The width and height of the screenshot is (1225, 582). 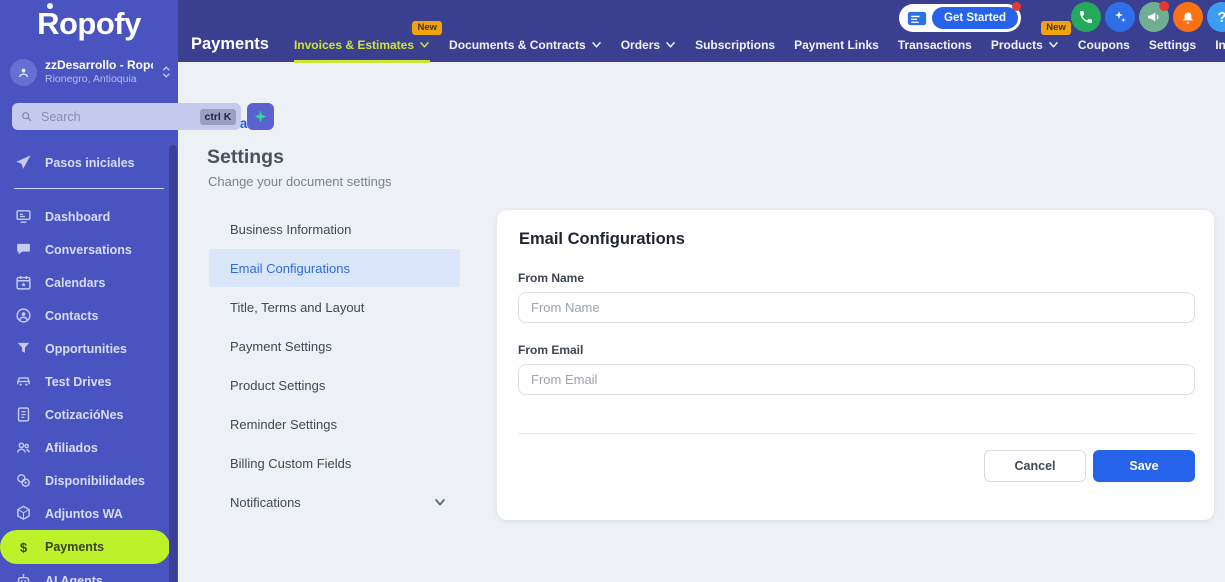 I want to click on sidebar-item-calendars: Calendars, so click(x=89, y=282).